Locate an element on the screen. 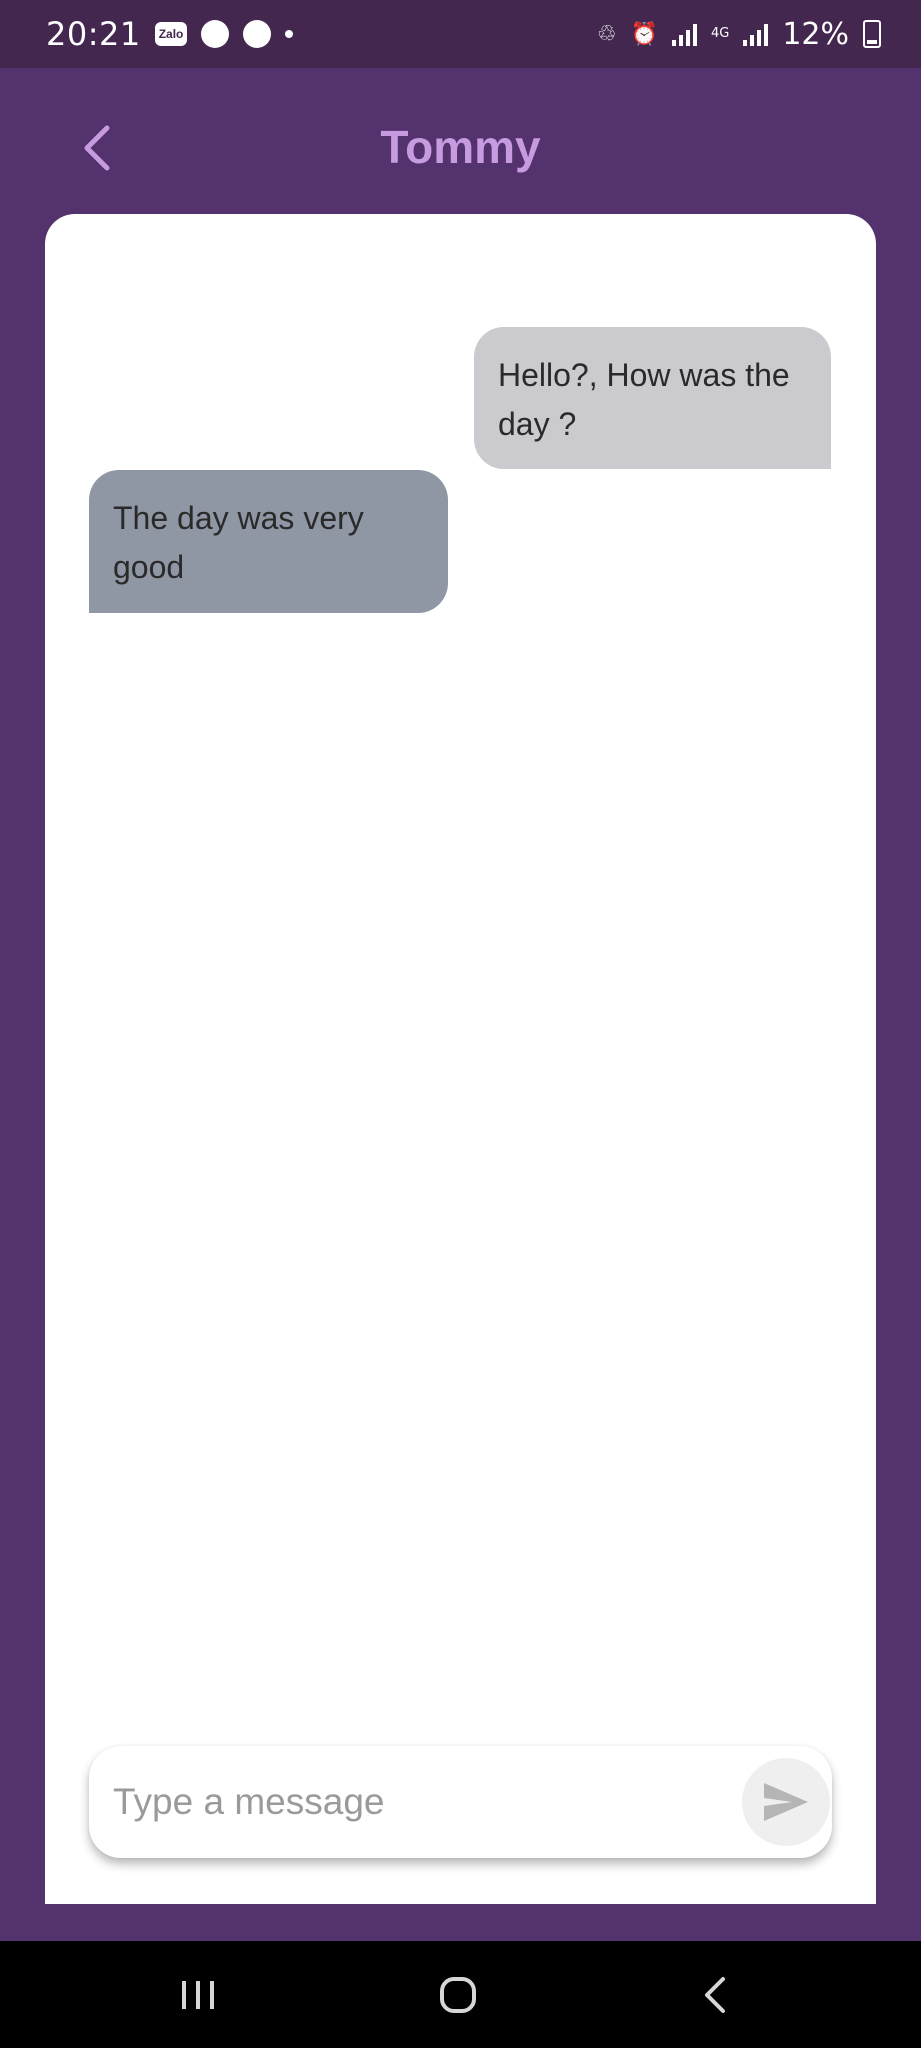 The height and width of the screenshot is (2048, 921). back-icon is located at coordinates (715, 1995).